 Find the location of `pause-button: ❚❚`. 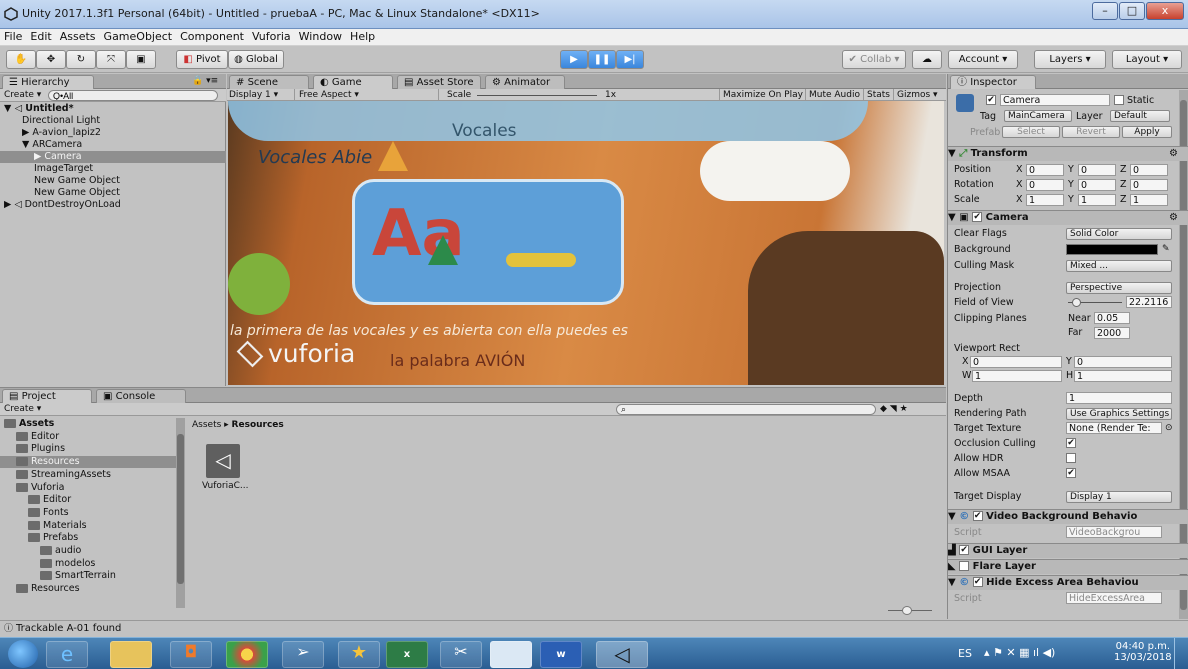

pause-button: ❚❚ is located at coordinates (602, 59).